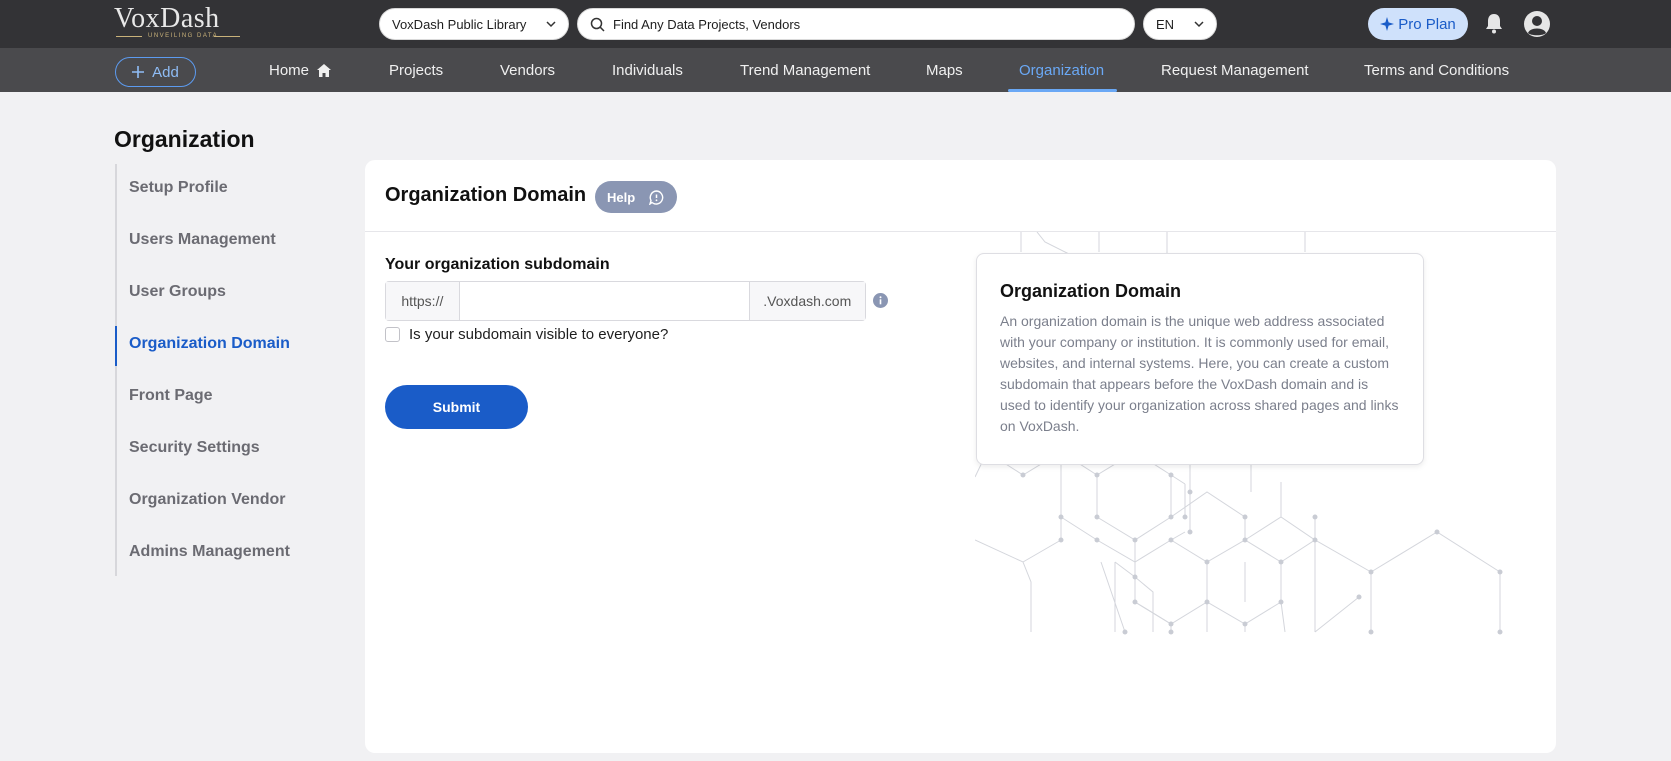  Describe the element at coordinates (171, 396) in the screenshot. I see `sidebar-item-front-page: Front Page` at that location.